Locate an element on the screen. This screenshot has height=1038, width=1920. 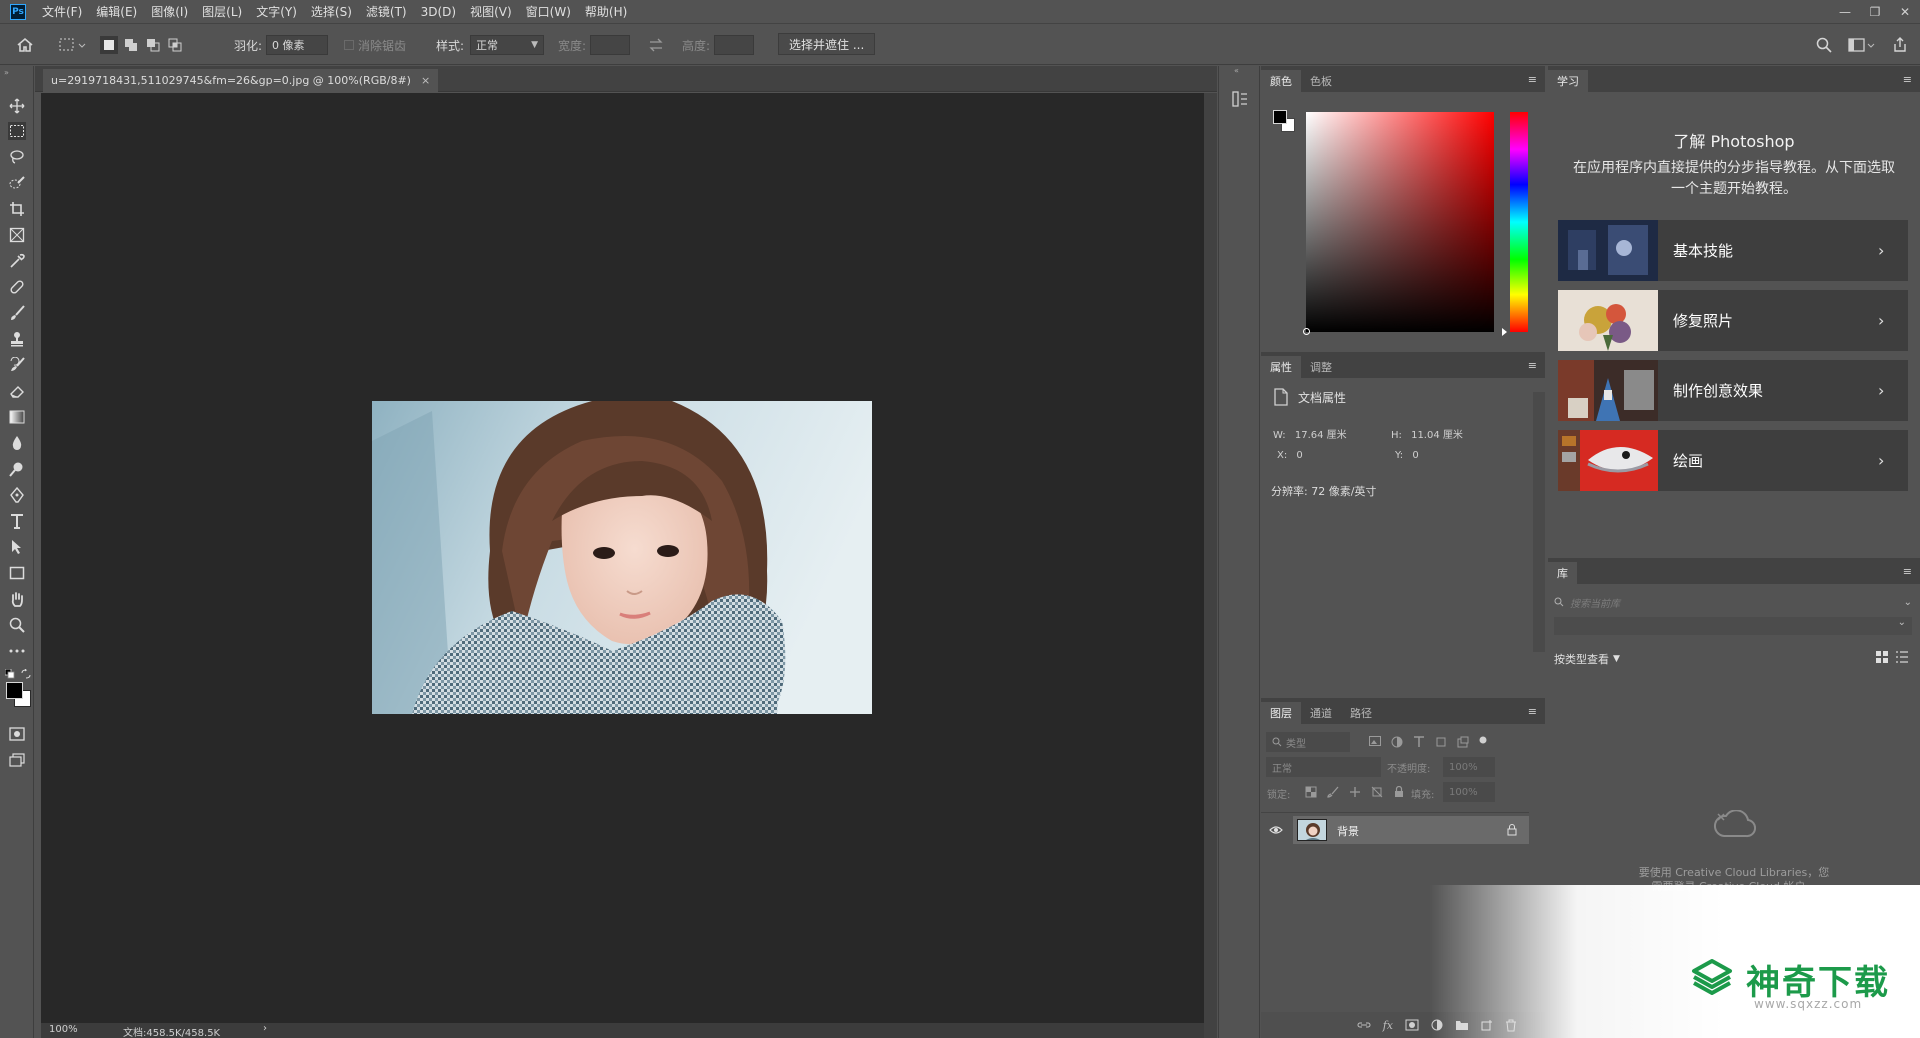
frame-tool is located at coordinates (17, 235).